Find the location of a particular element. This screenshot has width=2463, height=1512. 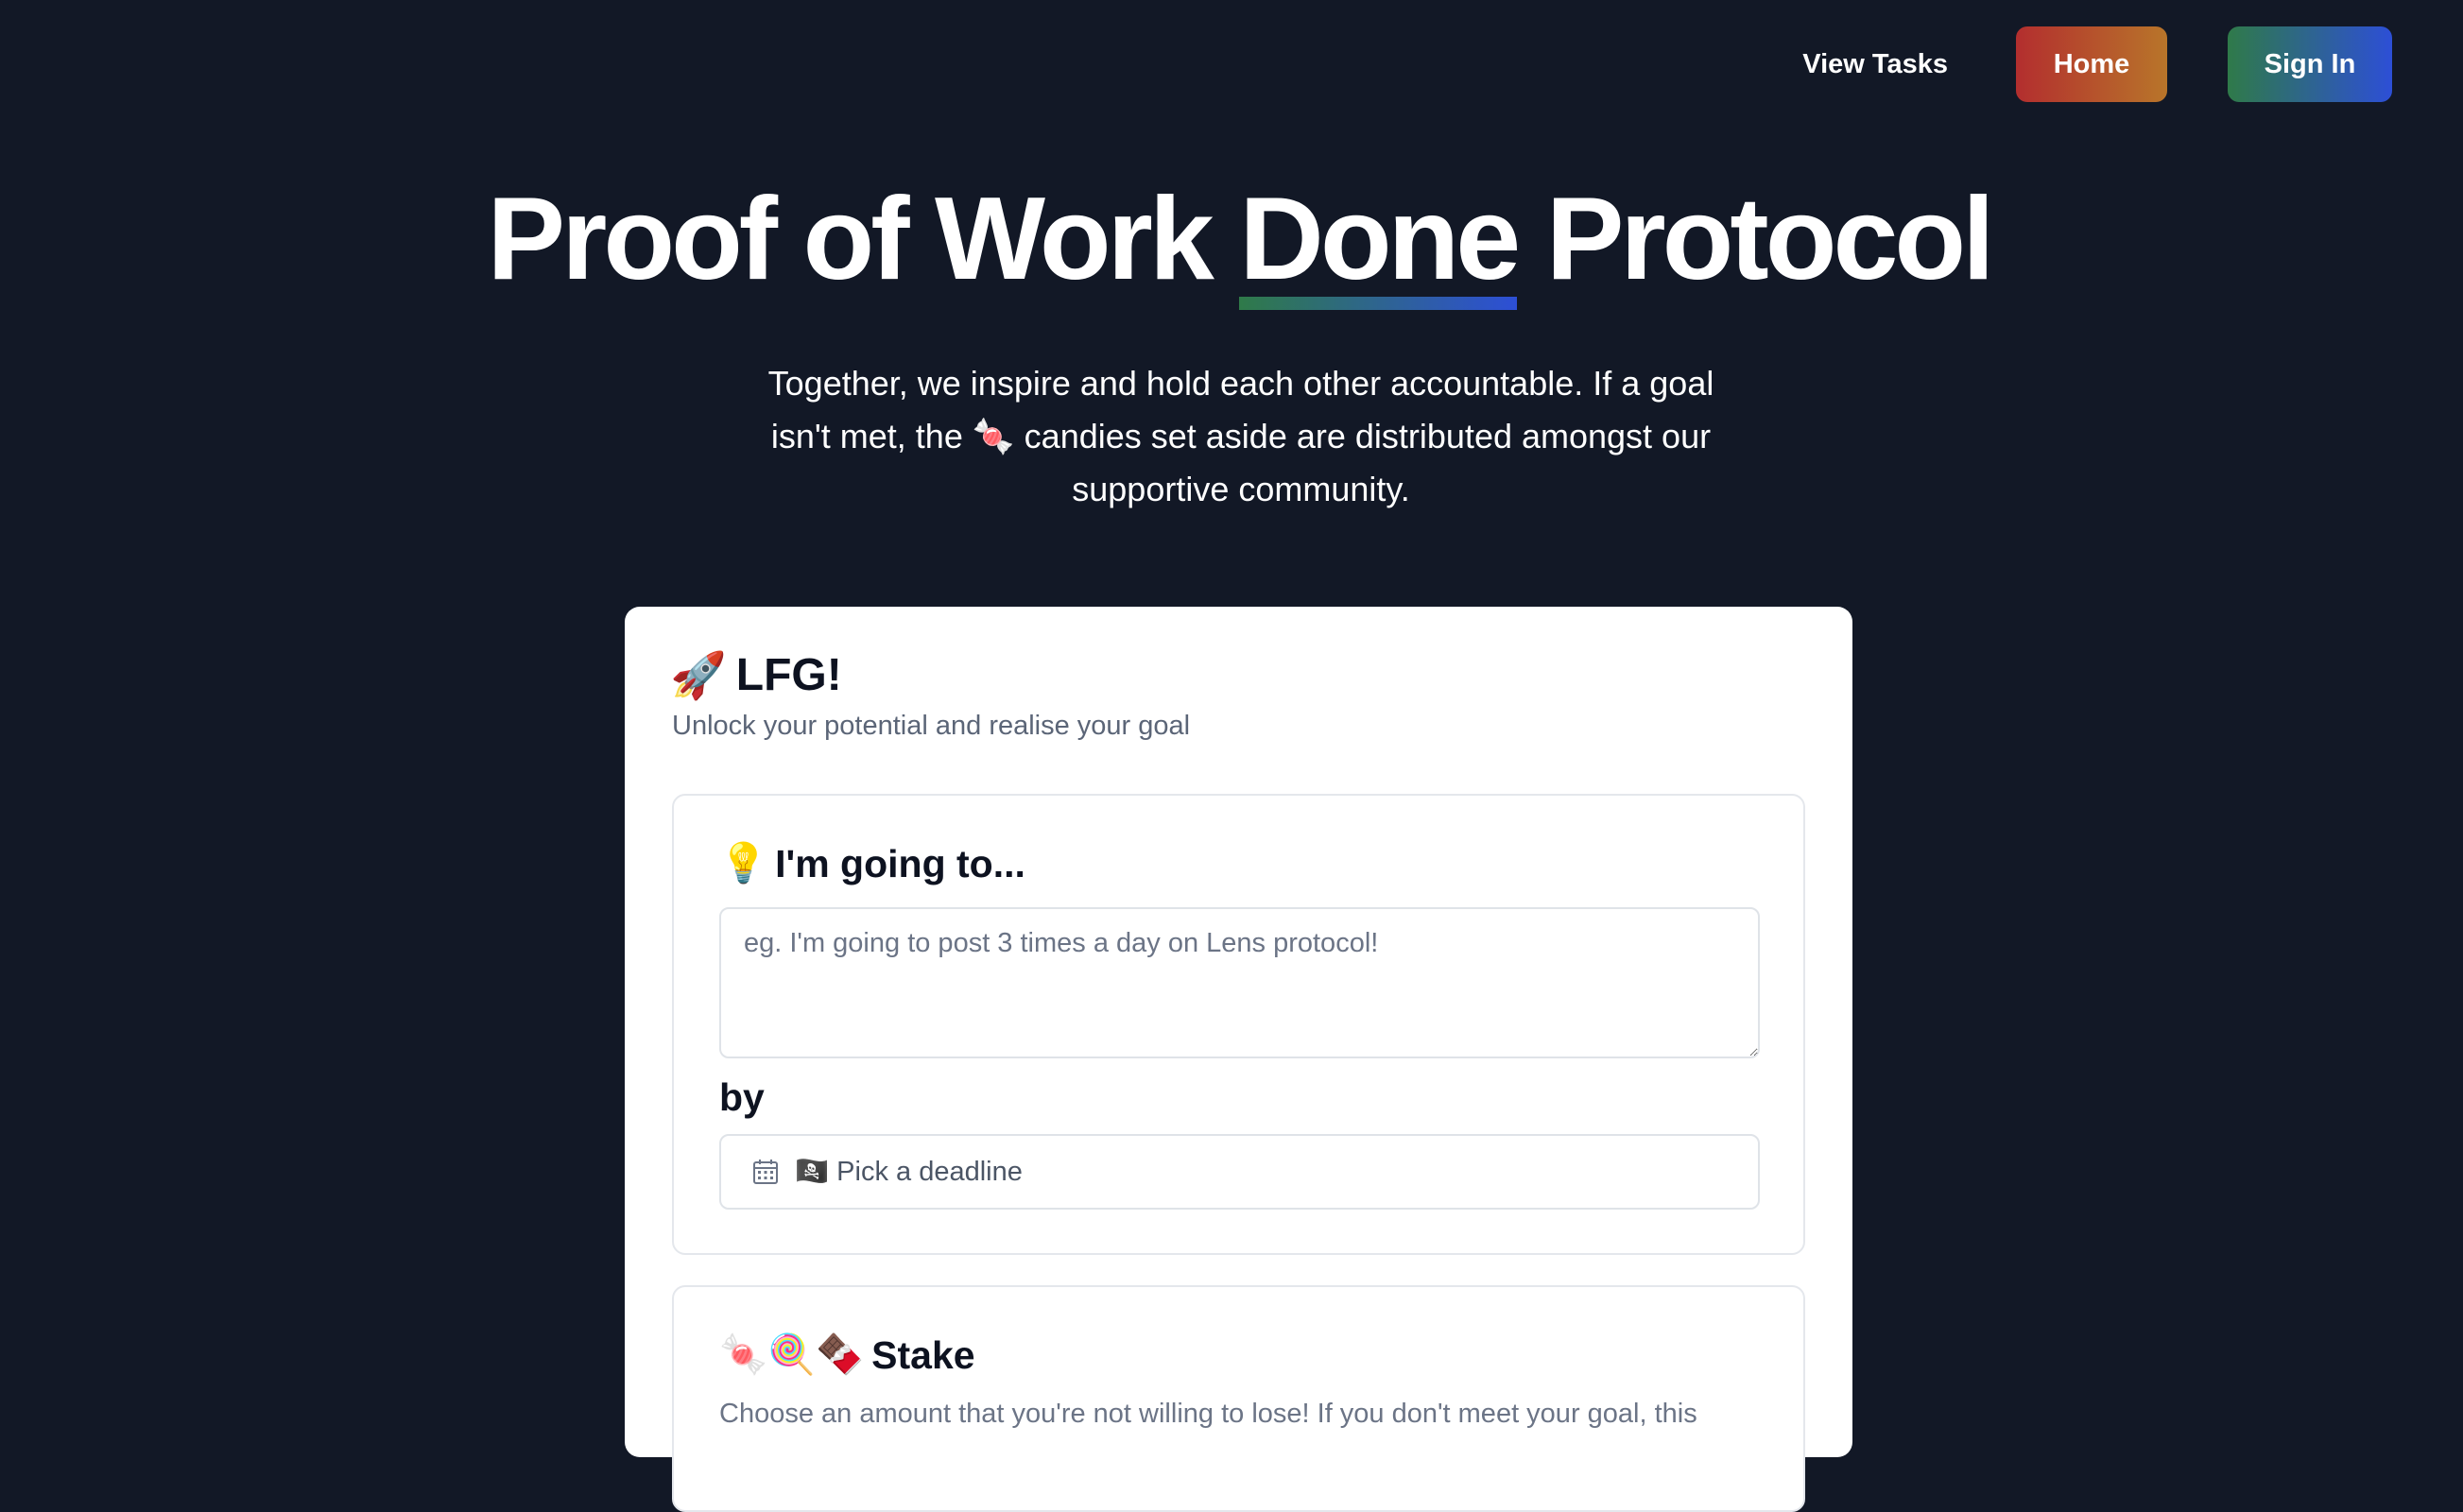

pirate-flag-icon: 🏴‍☠️ is located at coordinates (812, 1172).